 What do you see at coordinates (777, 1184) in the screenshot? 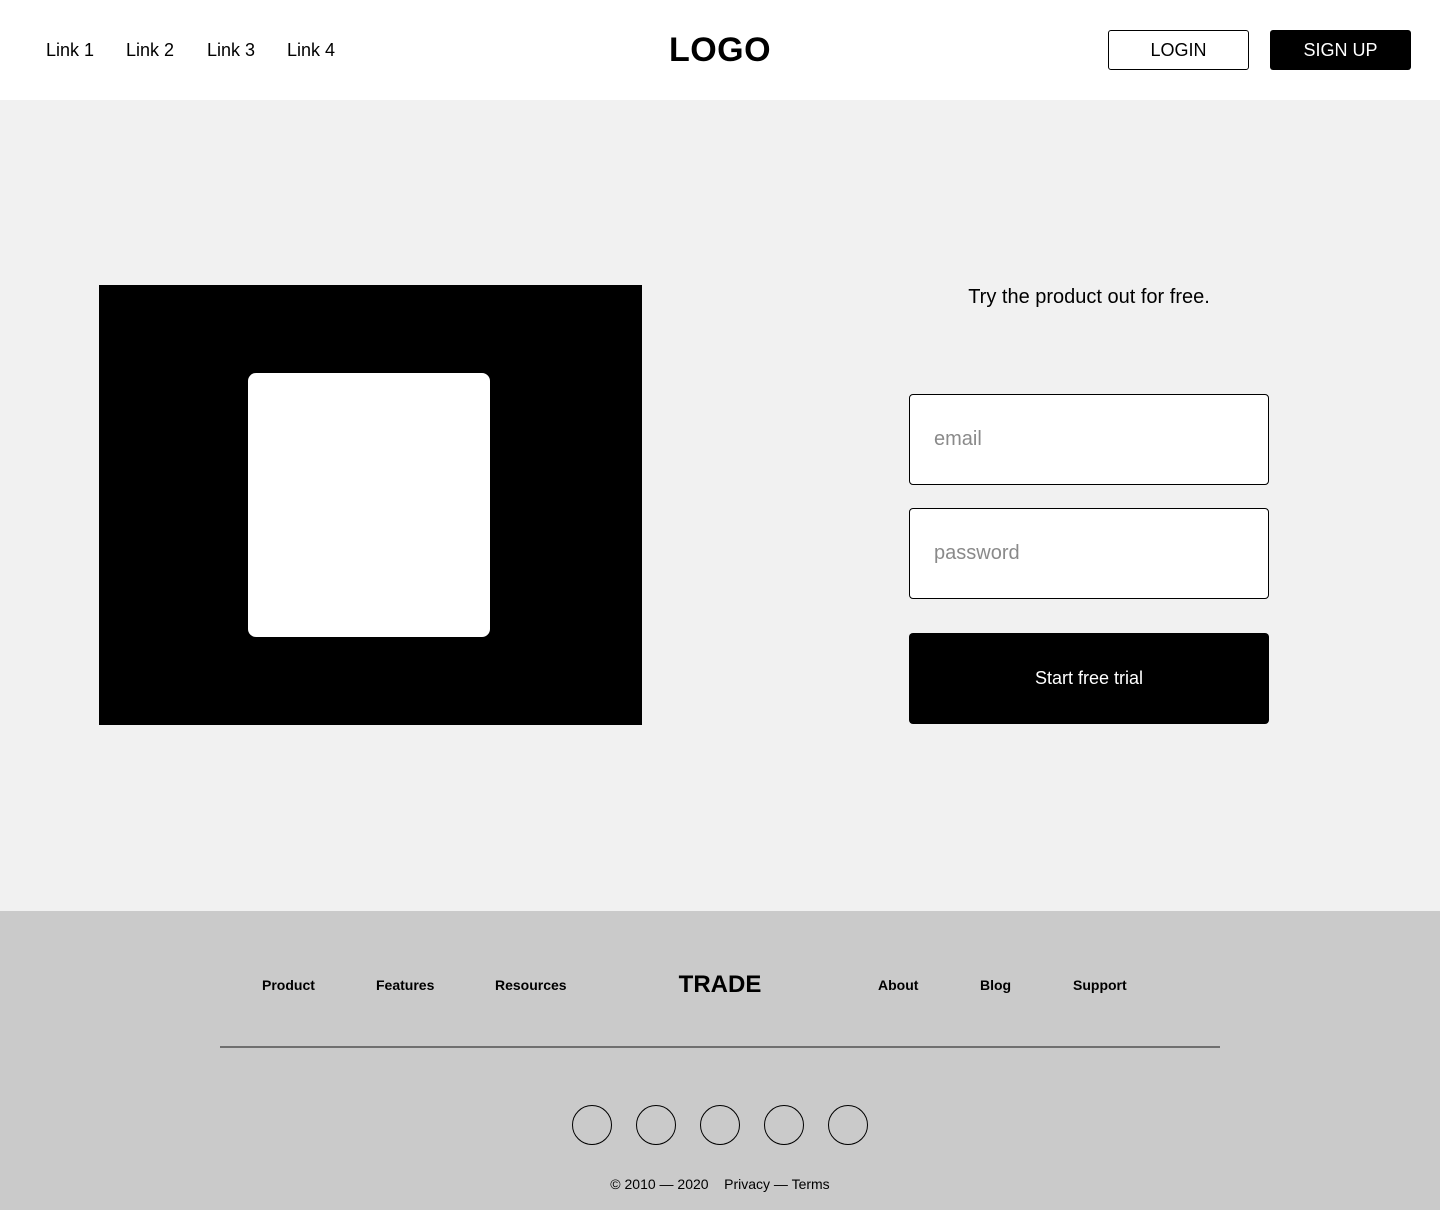
I see `privacy-terms-links: Privacy — Terms` at bounding box center [777, 1184].